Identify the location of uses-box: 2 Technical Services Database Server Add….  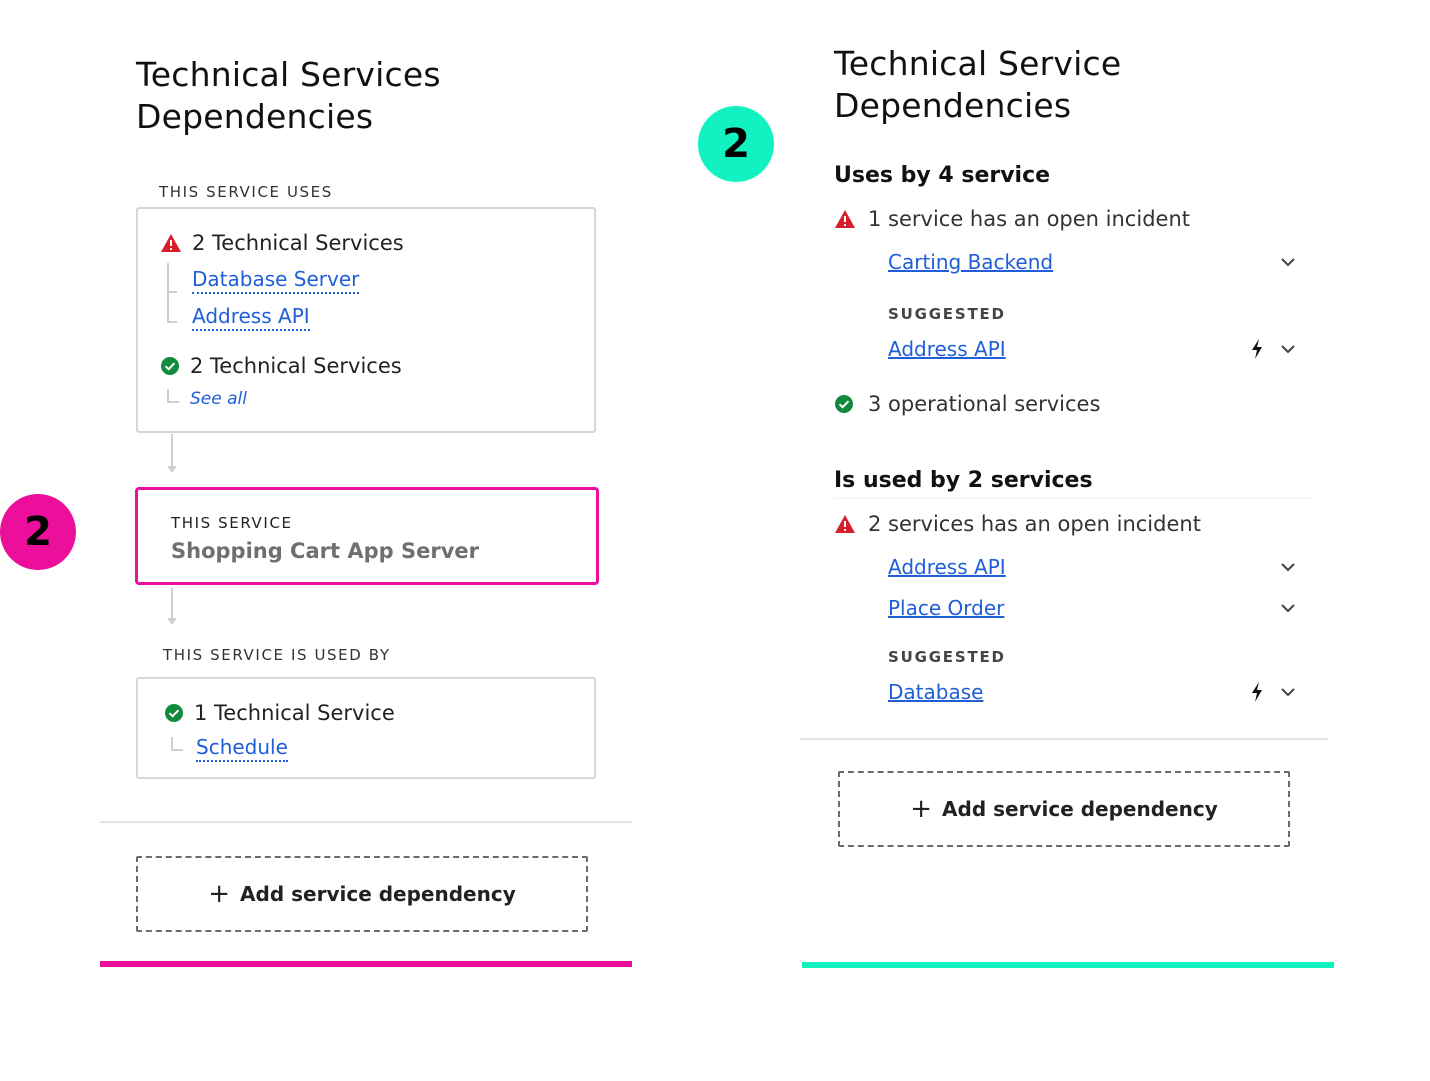
(366, 320).